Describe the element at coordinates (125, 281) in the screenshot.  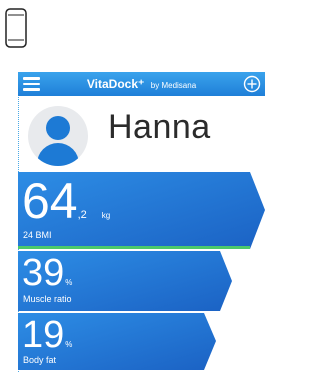
I see `metric-tile-muscle: 39% Muscle ratio` at that location.